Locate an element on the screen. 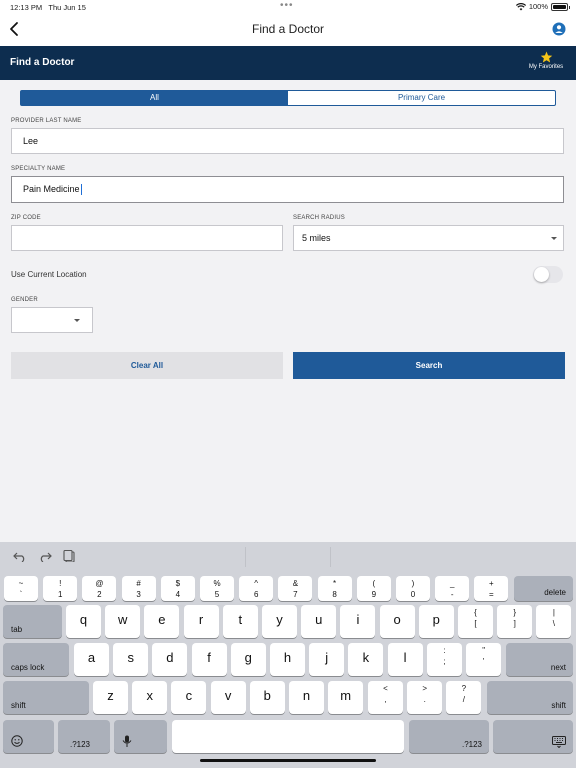 Image resolution: width=576 pixels, height=768 pixels. key-]: }] is located at coordinates (515, 621).